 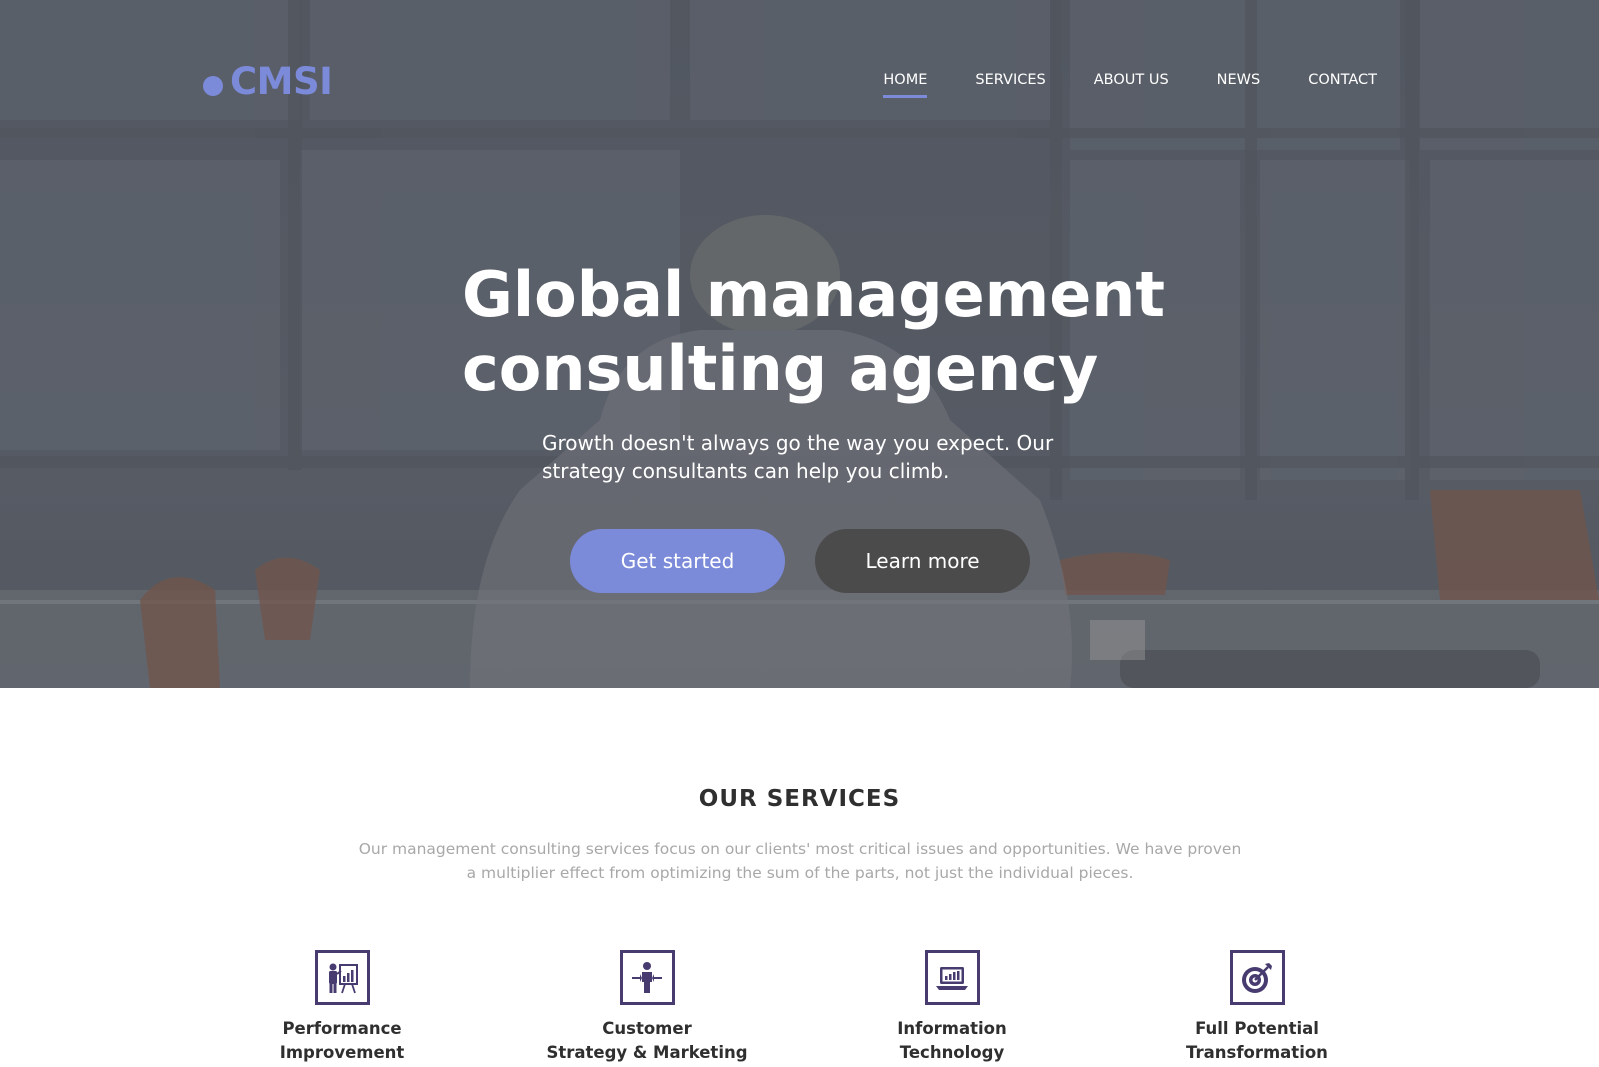 What do you see at coordinates (780, 368) in the screenshot?
I see `hero-title-line-2: consulting agency` at bounding box center [780, 368].